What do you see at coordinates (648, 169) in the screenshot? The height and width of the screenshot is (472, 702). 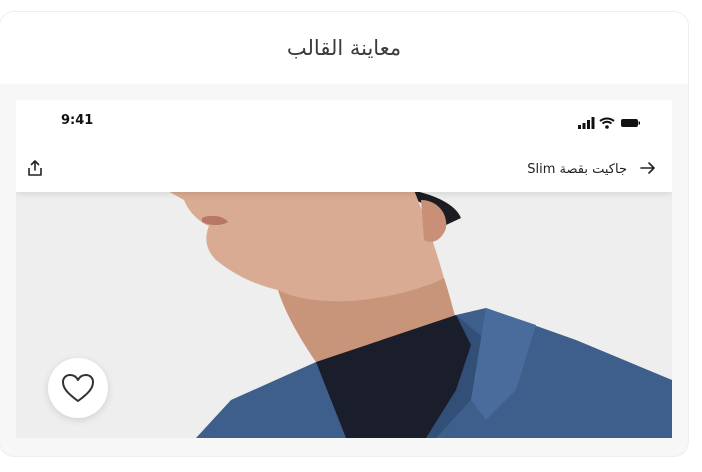 I see `arrow-right-icon` at bounding box center [648, 169].